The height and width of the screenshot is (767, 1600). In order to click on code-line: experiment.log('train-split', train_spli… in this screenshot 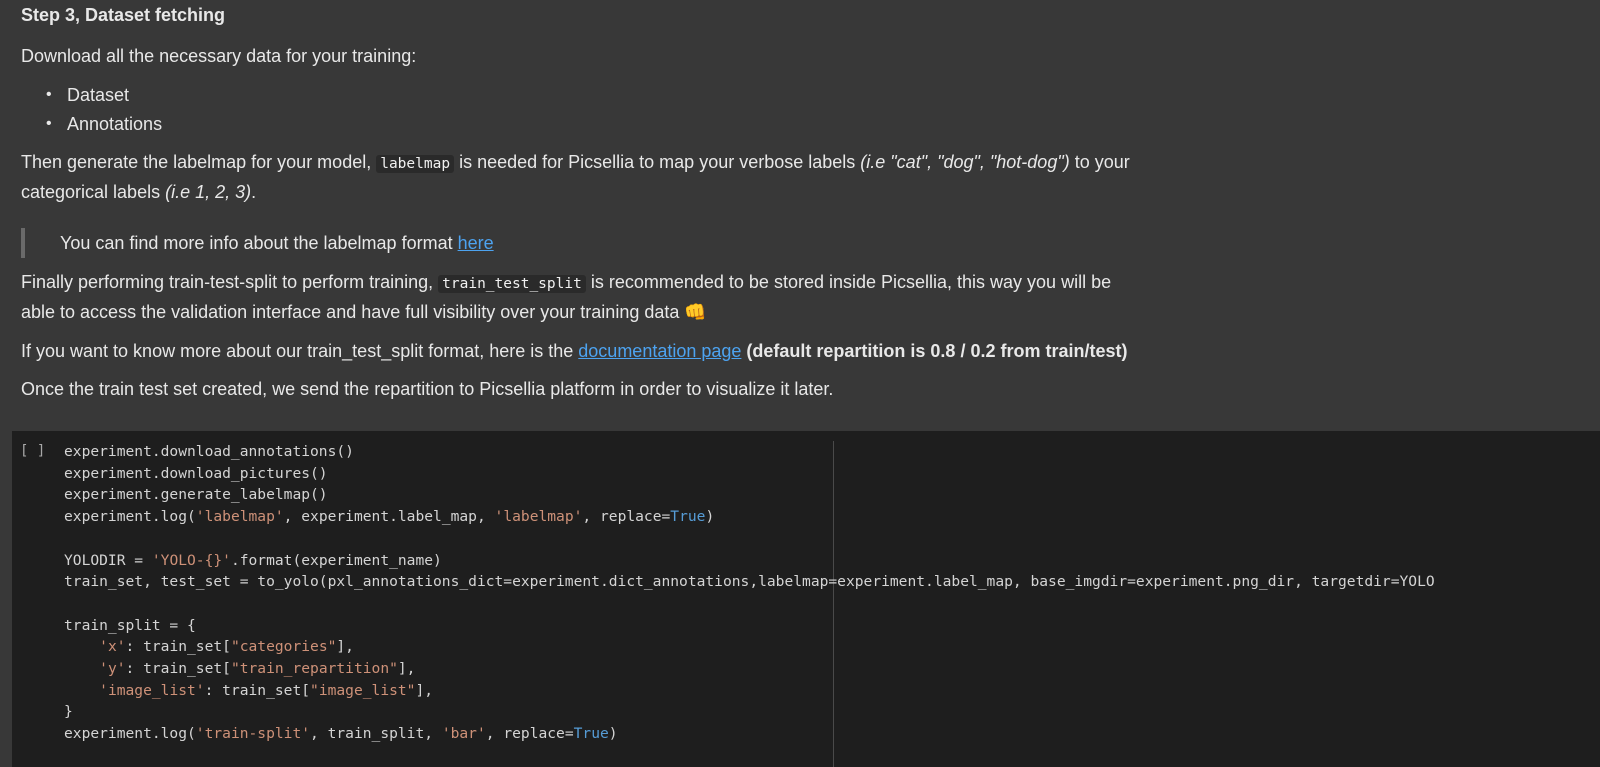, I will do `click(341, 734)`.